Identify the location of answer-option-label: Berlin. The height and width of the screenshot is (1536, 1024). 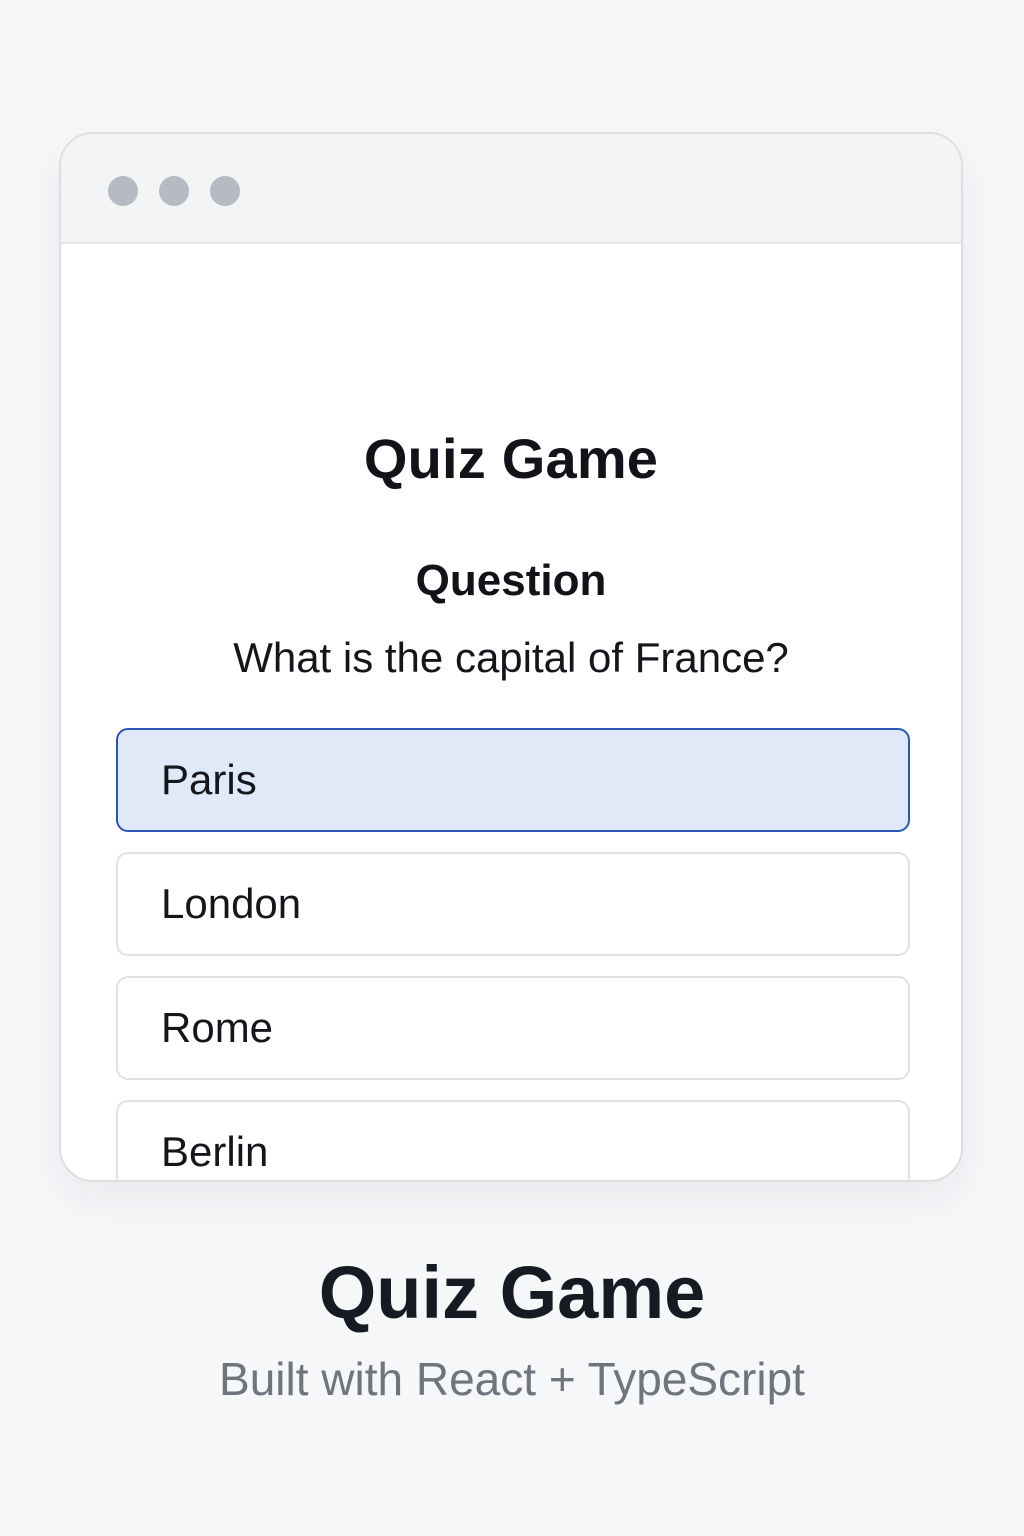
(215, 1151).